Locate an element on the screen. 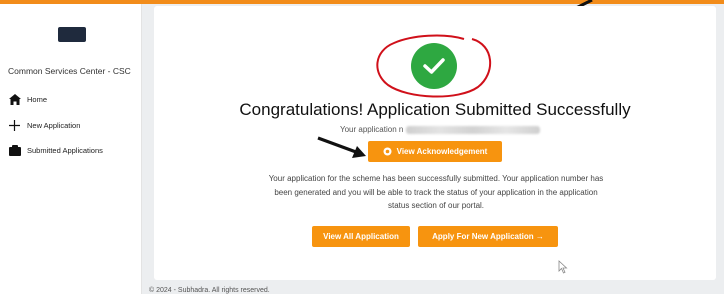 This screenshot has width=724, height=294. view-acknowledgement-label: View Acknowledgement is located at coordinates (442, 151).